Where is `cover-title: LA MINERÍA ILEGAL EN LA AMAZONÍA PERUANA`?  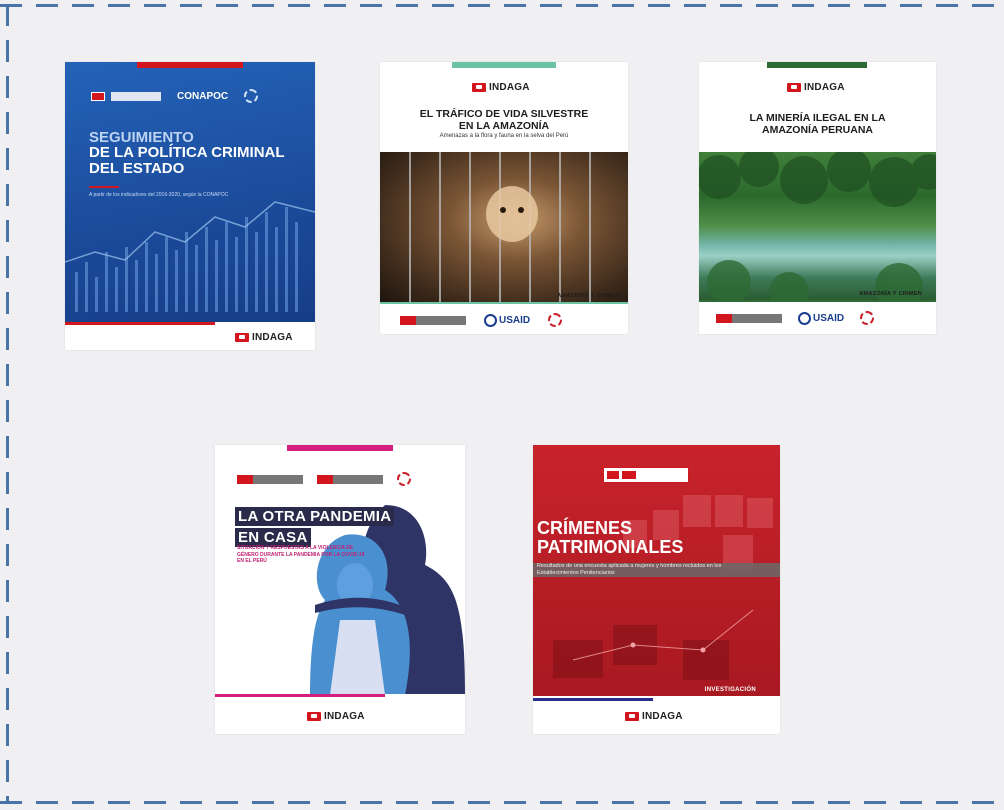
cover-title: LA MINERÍA ILEGAL EN LA AMAZONÍA PERUANA is located at coordinates (817, 124).